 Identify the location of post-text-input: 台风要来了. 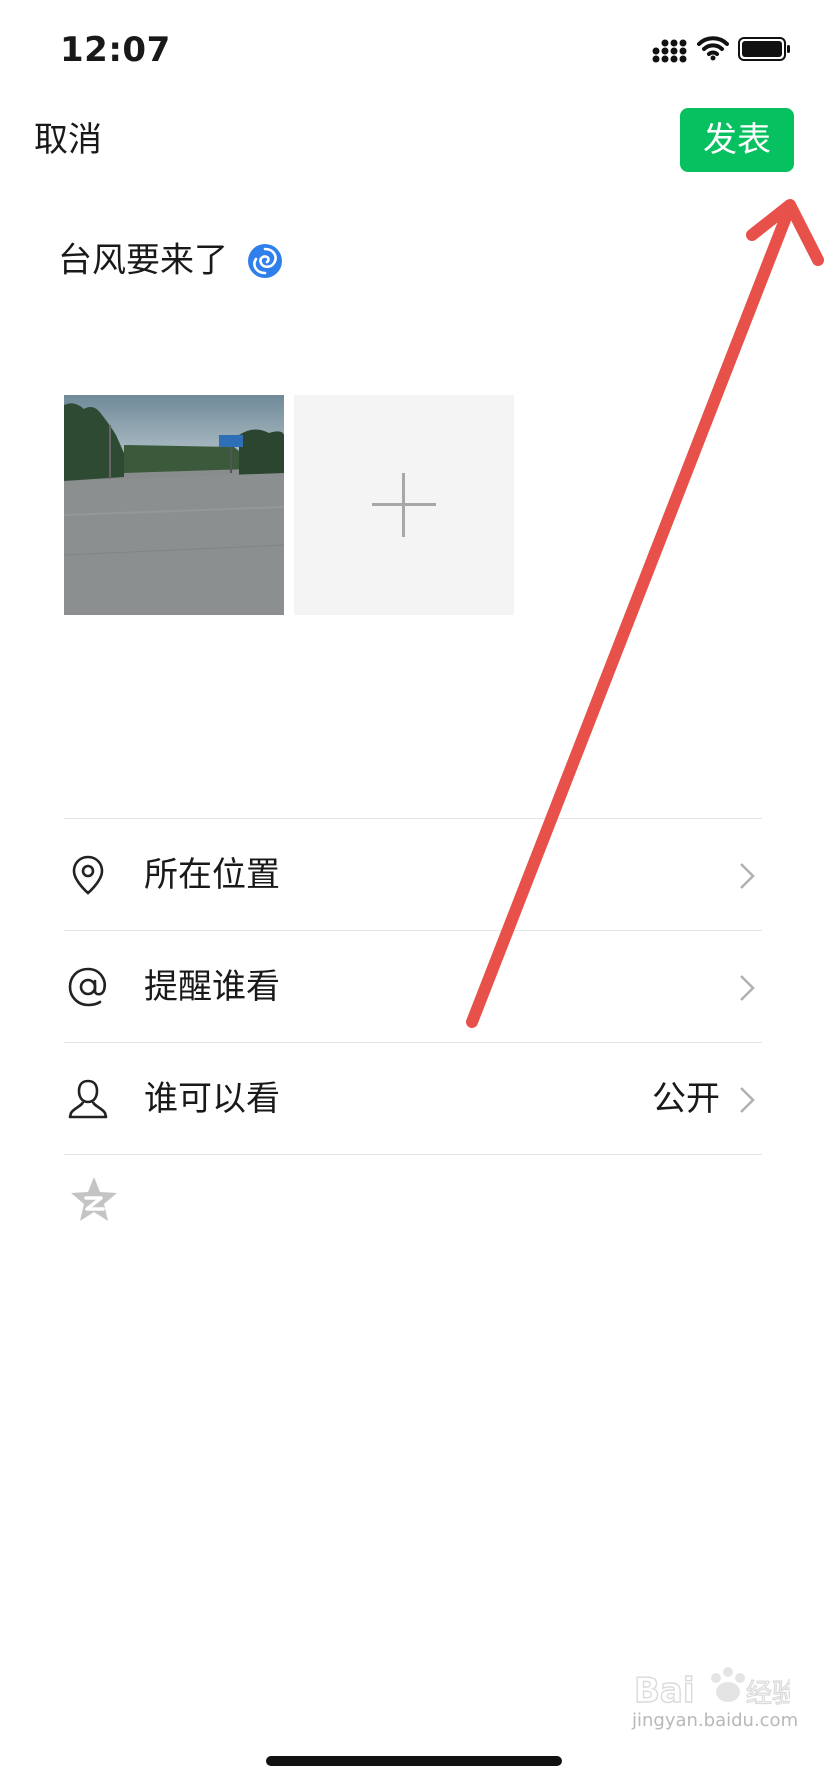
(170, 260).